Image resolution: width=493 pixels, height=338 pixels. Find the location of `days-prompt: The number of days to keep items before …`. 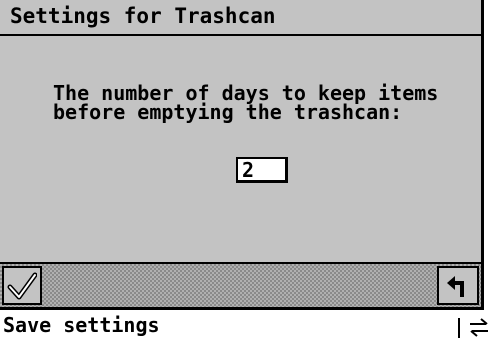

days-prompt: The number of days to keep items before … is located at coordinates (245, 103).